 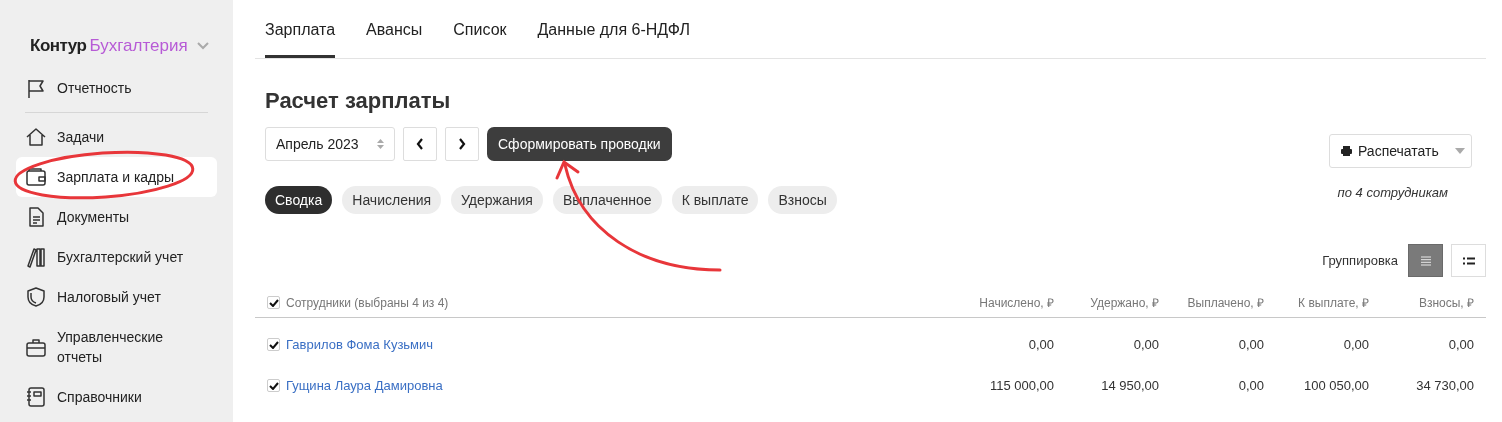 I want to click on wallet-icon, so click(x=36, y=177).